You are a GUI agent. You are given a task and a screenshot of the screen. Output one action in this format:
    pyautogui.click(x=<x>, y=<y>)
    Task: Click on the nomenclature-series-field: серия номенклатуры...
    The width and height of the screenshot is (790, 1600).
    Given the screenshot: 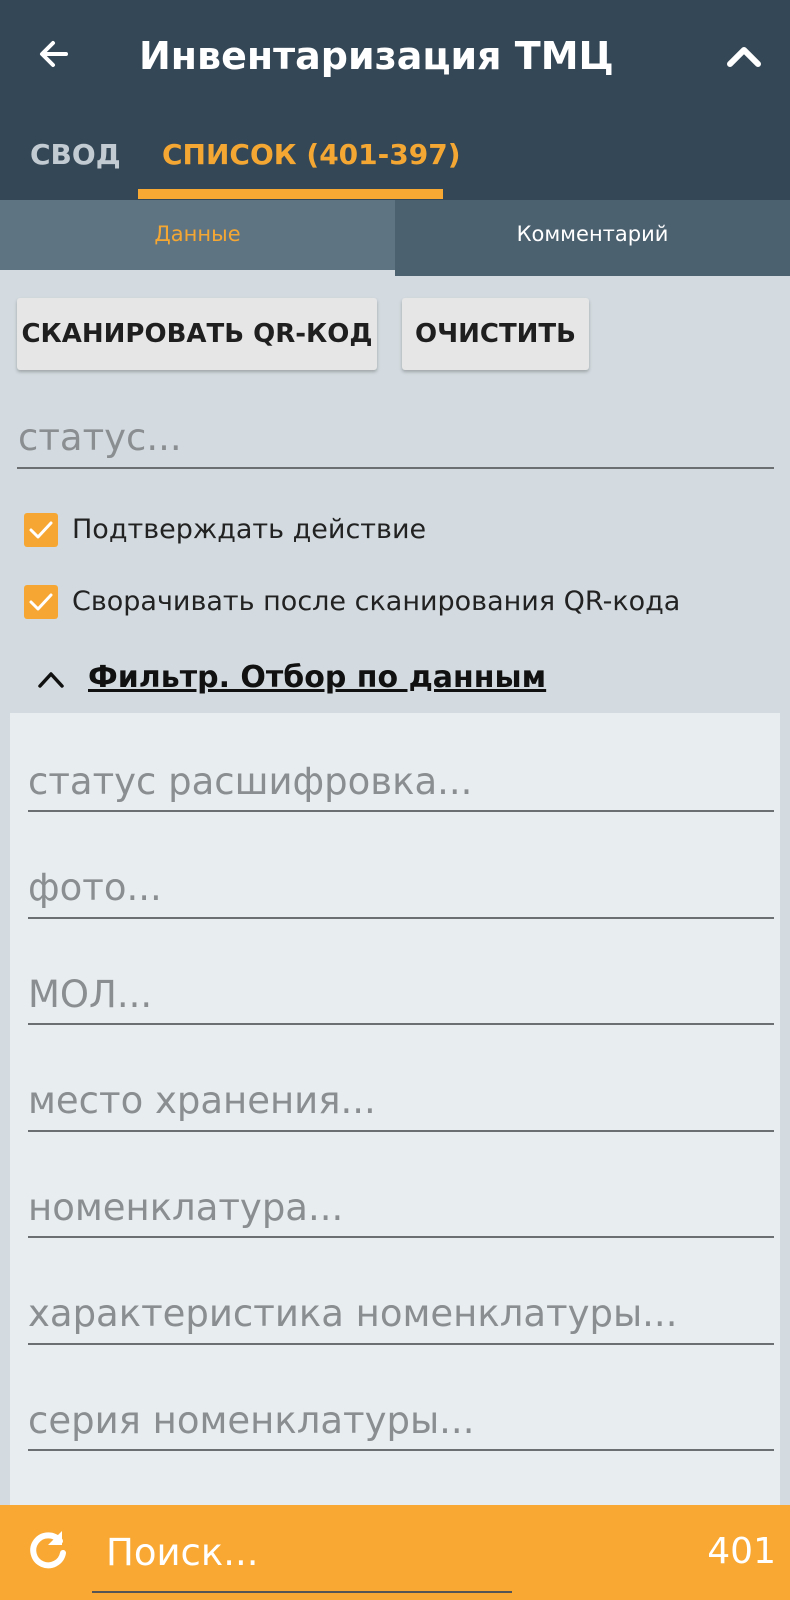 What is the action you would take?
    pyautogui.click(x=251, y=1420)
    